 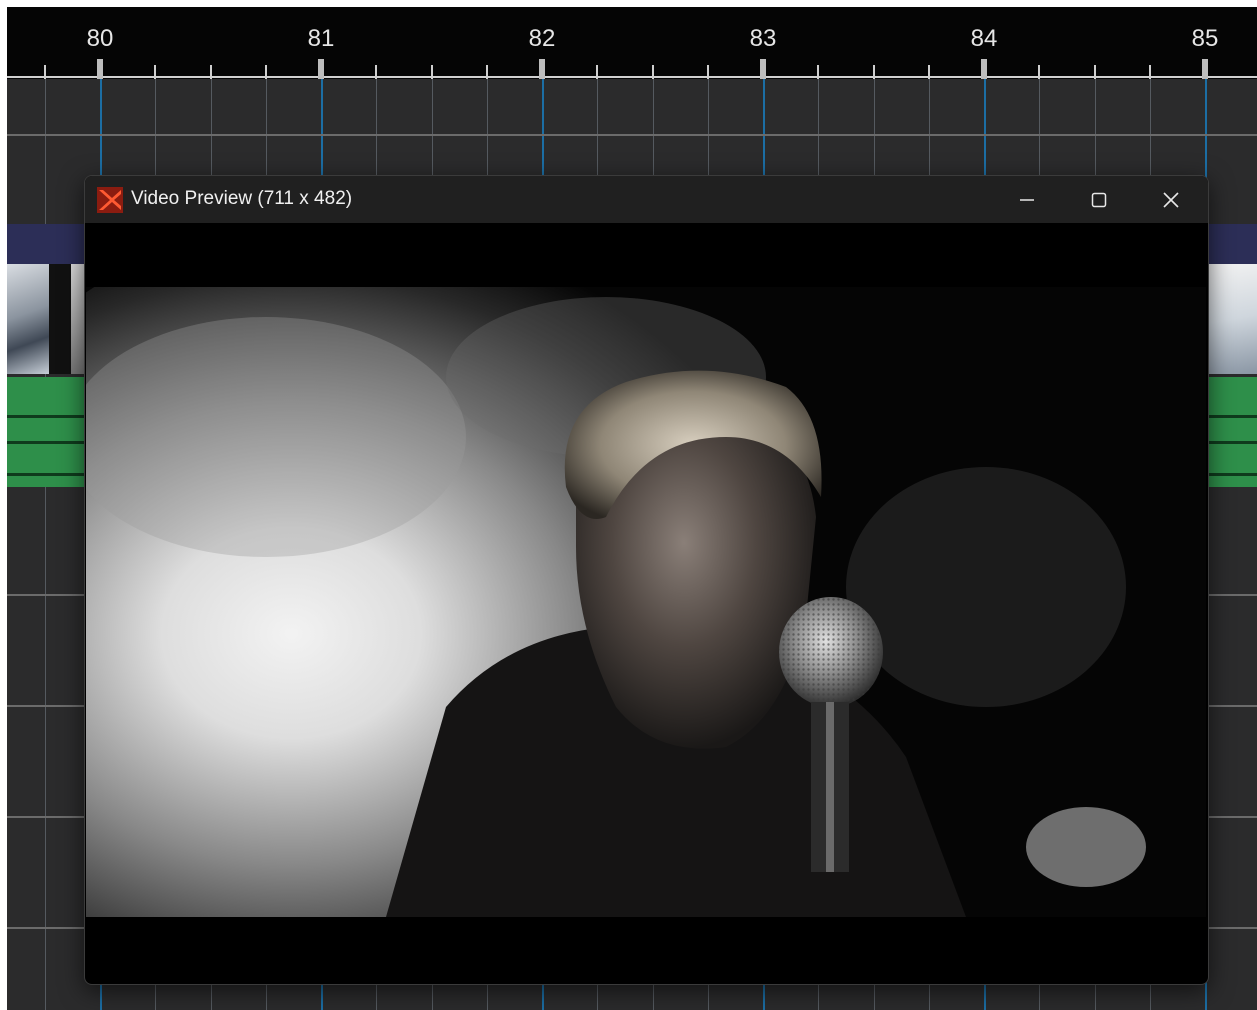 I want to click on close-button, so click(x=1171, y=199).